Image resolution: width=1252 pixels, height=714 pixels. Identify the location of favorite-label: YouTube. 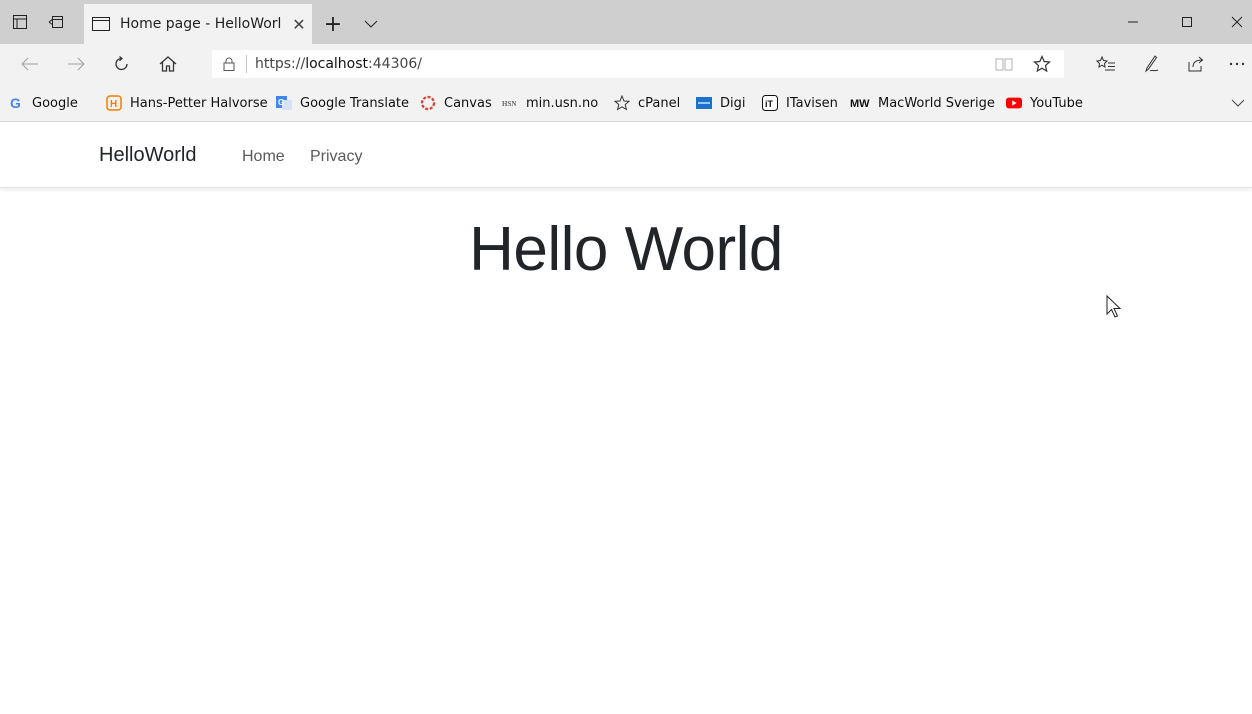
(1056, 103).